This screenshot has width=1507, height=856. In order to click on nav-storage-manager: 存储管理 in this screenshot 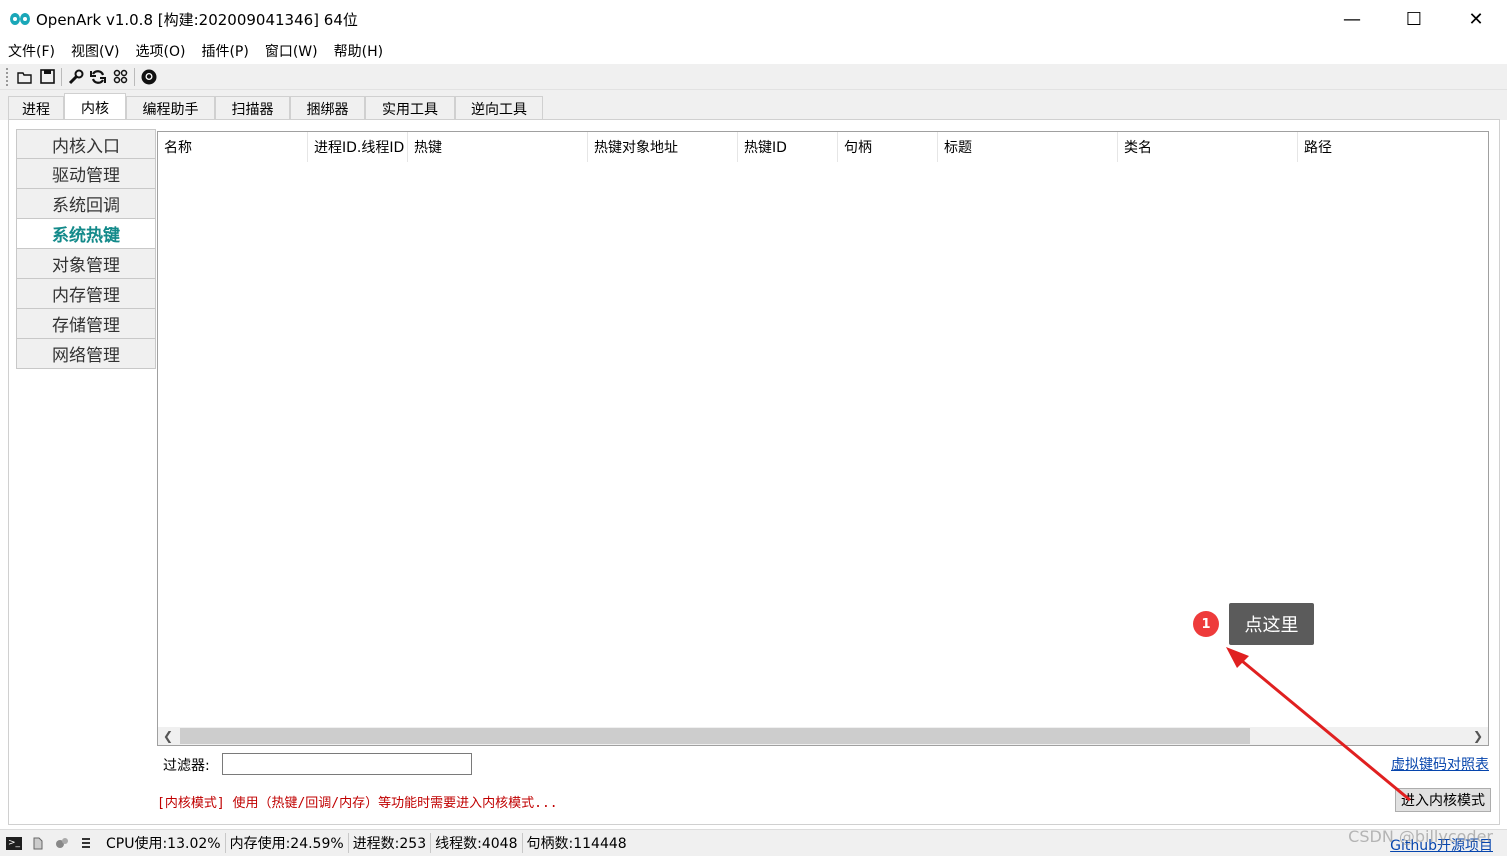, I will do `click(86, 324)`.